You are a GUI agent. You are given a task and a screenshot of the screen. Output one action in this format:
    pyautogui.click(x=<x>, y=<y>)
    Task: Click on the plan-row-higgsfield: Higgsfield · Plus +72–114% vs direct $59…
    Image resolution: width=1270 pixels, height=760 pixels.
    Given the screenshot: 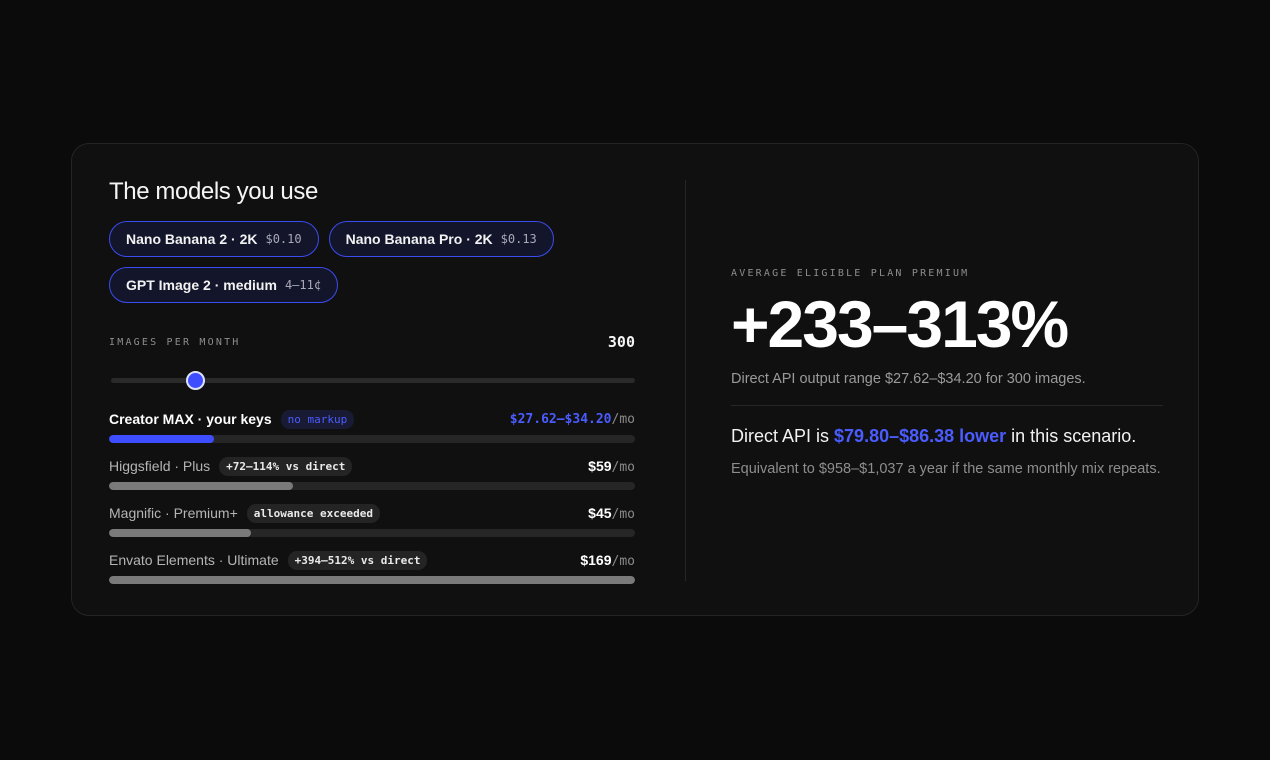 What is the action you would take?
    pyautogui.click(x=372, y=477)
    